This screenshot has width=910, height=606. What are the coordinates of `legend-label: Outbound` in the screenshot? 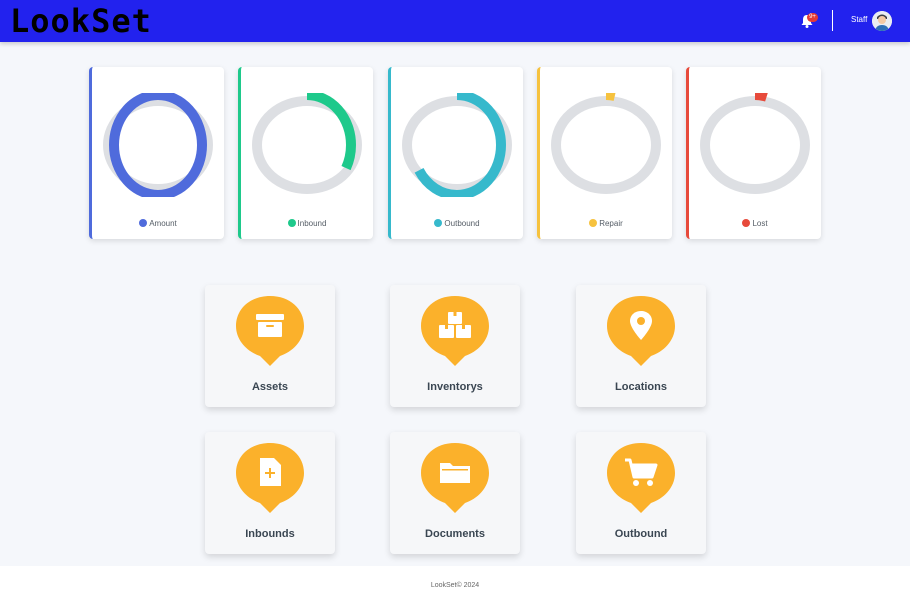 It's located at (462, 223).